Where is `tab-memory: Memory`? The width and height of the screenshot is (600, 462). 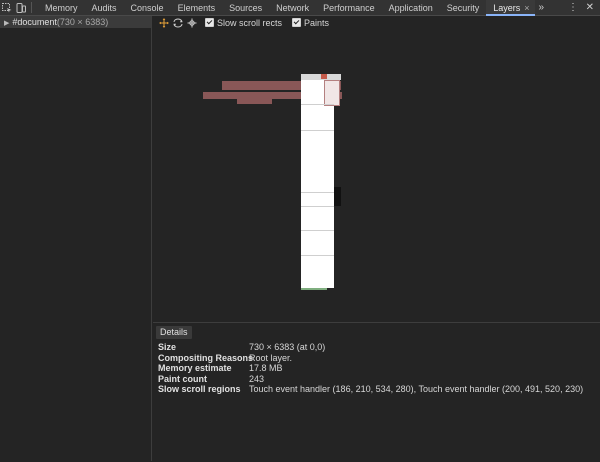
tab-memory: Memory is located at coordinates (61, 8).